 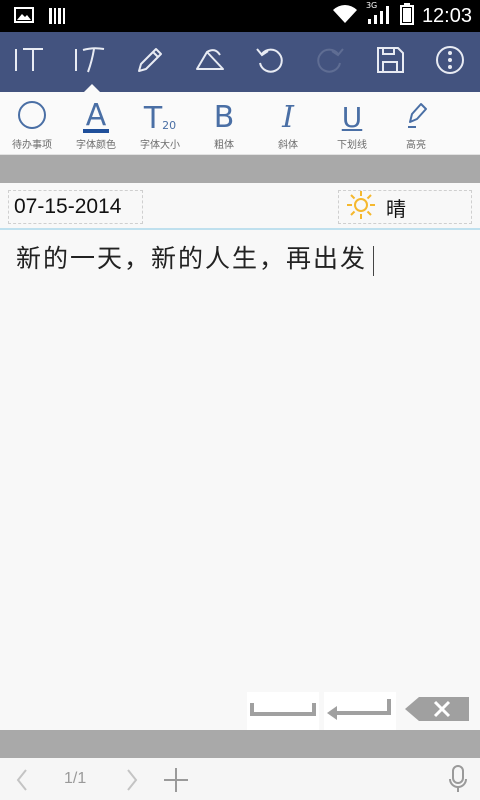 I want to click on circle-icon, so click(x=32, y=117).